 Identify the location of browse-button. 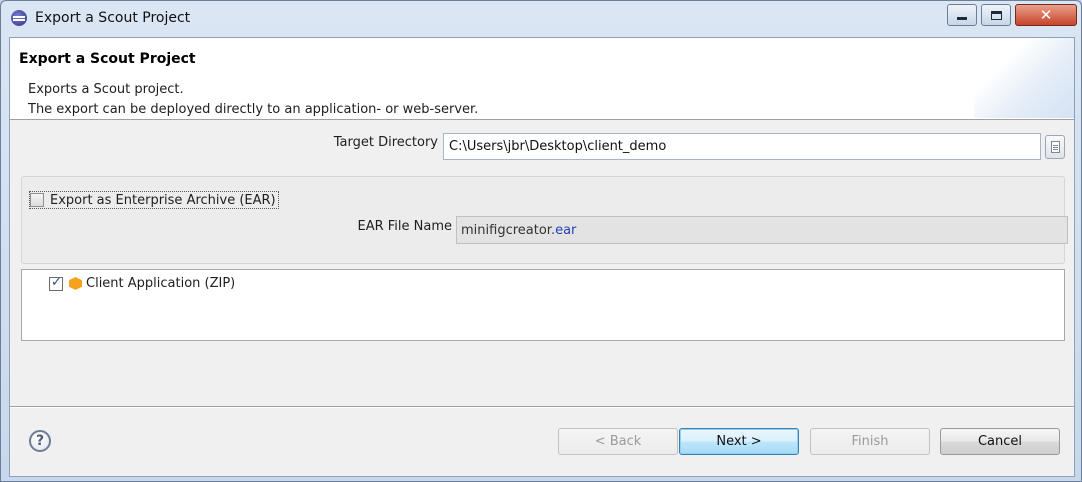
(1055, 147).